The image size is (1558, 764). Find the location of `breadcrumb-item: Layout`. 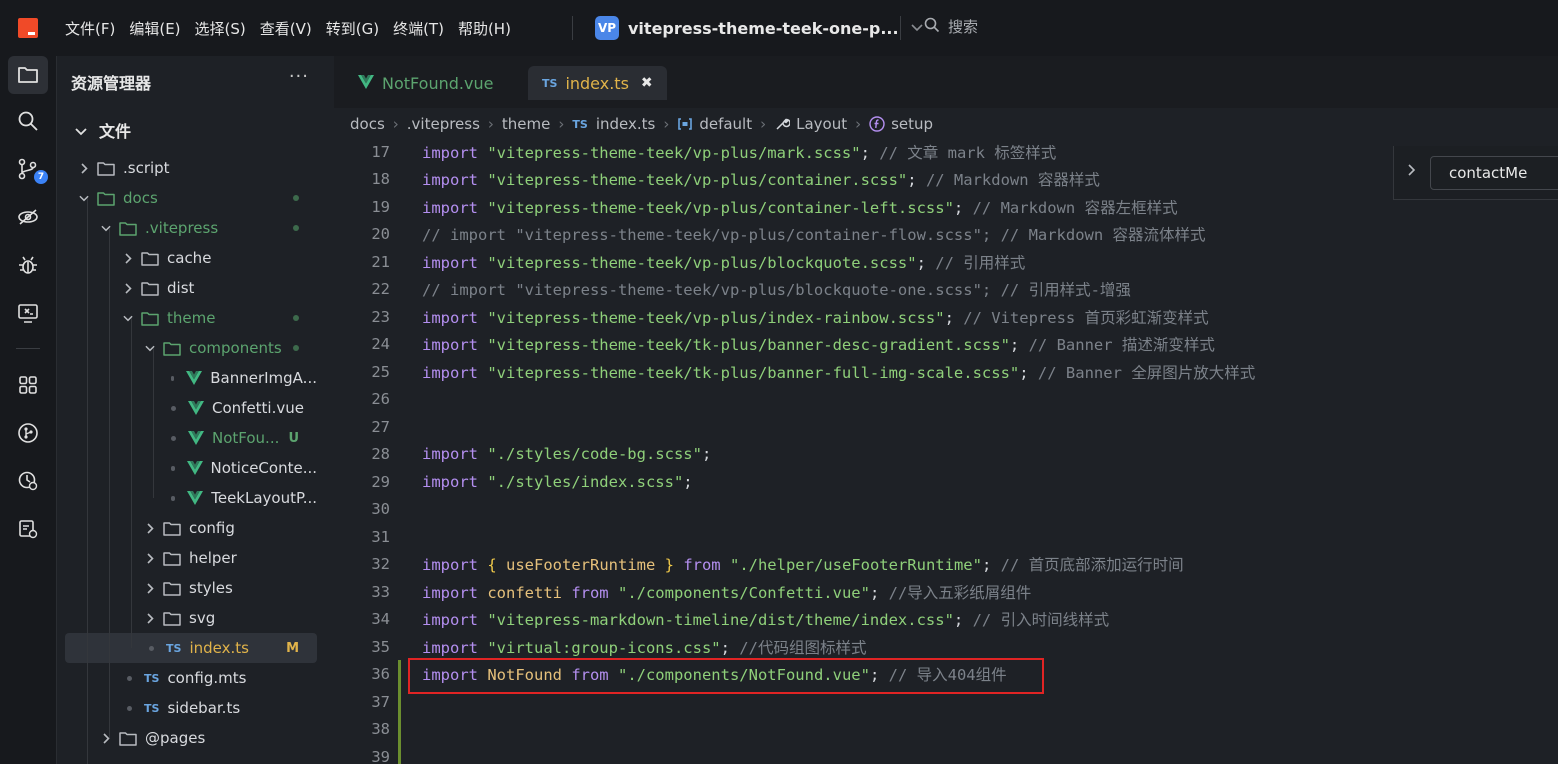

breadcrumb-item: Layout is located at coordinates (821, 124).